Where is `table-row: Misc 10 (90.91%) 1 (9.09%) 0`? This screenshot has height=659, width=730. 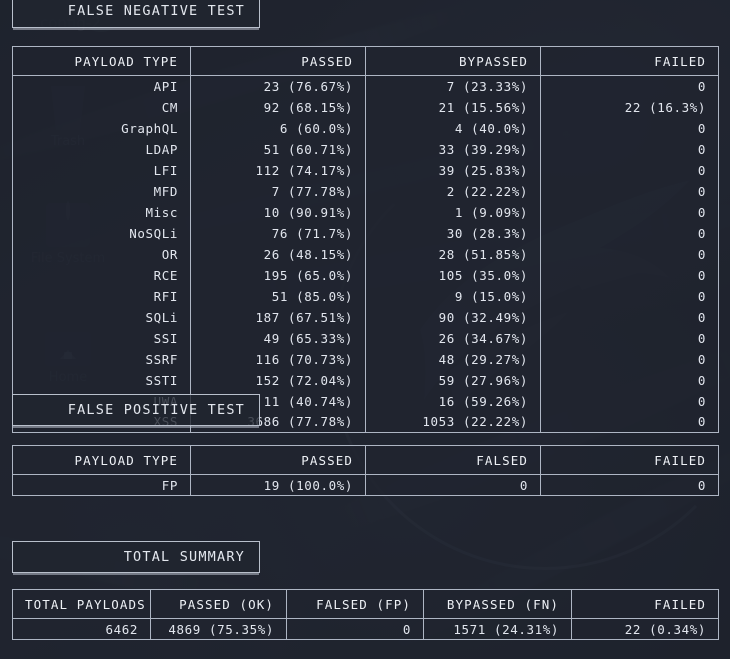
table-row: Misc 10 (90.91%) 1 (9.09%) 0 is located at coordinates (365, 212).